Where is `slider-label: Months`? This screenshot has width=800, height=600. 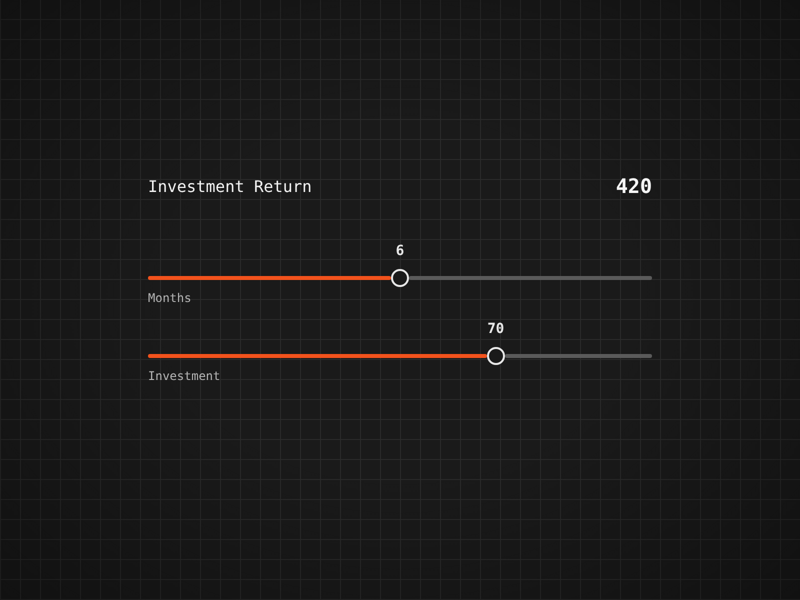 slider-label: Months is located at coordinates (170, 298).